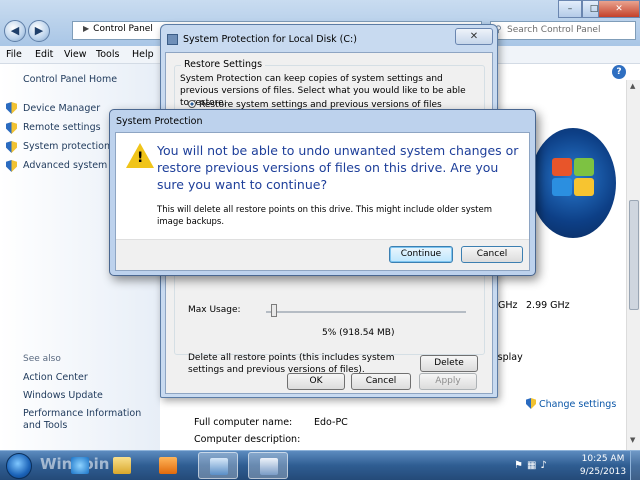 The height and width of the screenshot is (480, 640). Describe the element at coordinates (247, 439) in the screenshot. I see `computer-description-label: Computer description:` at that location.